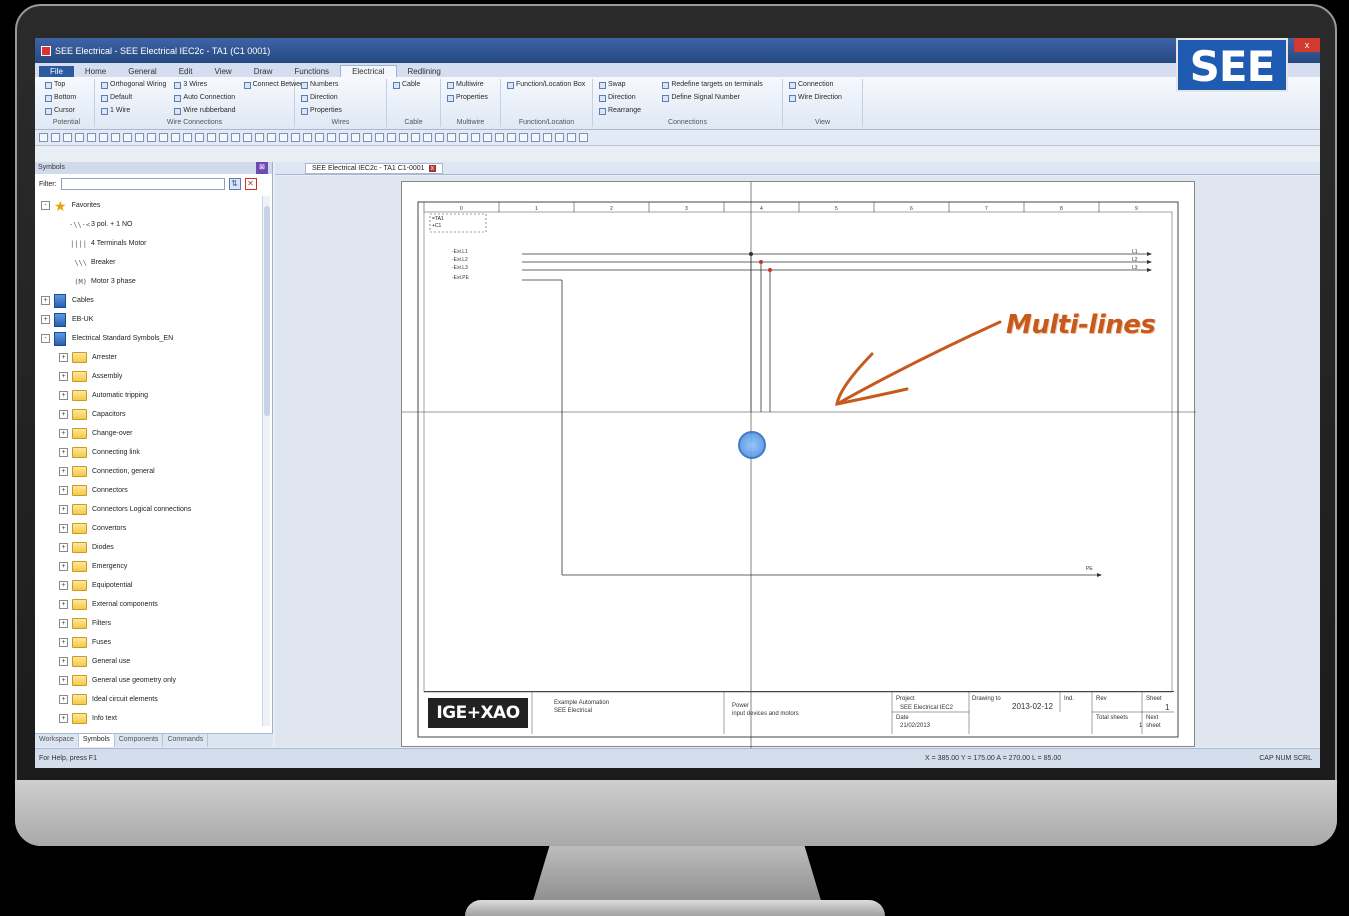 The width and height of the screenshot is (1349, 916). What do you see at coordinates (151, 661) in the screenshot?
I see `tree-item: + General use` at bounding box center [151, 661].